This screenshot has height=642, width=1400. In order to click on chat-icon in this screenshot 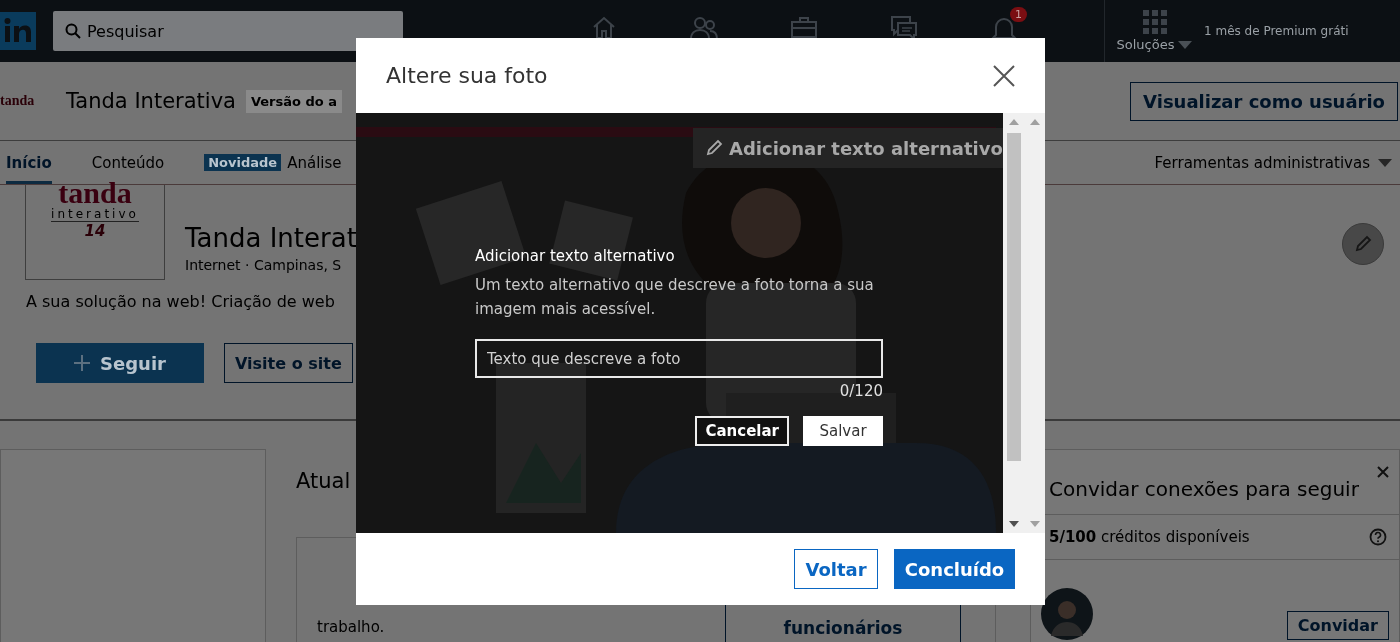, I will do `click(904, 28)`.